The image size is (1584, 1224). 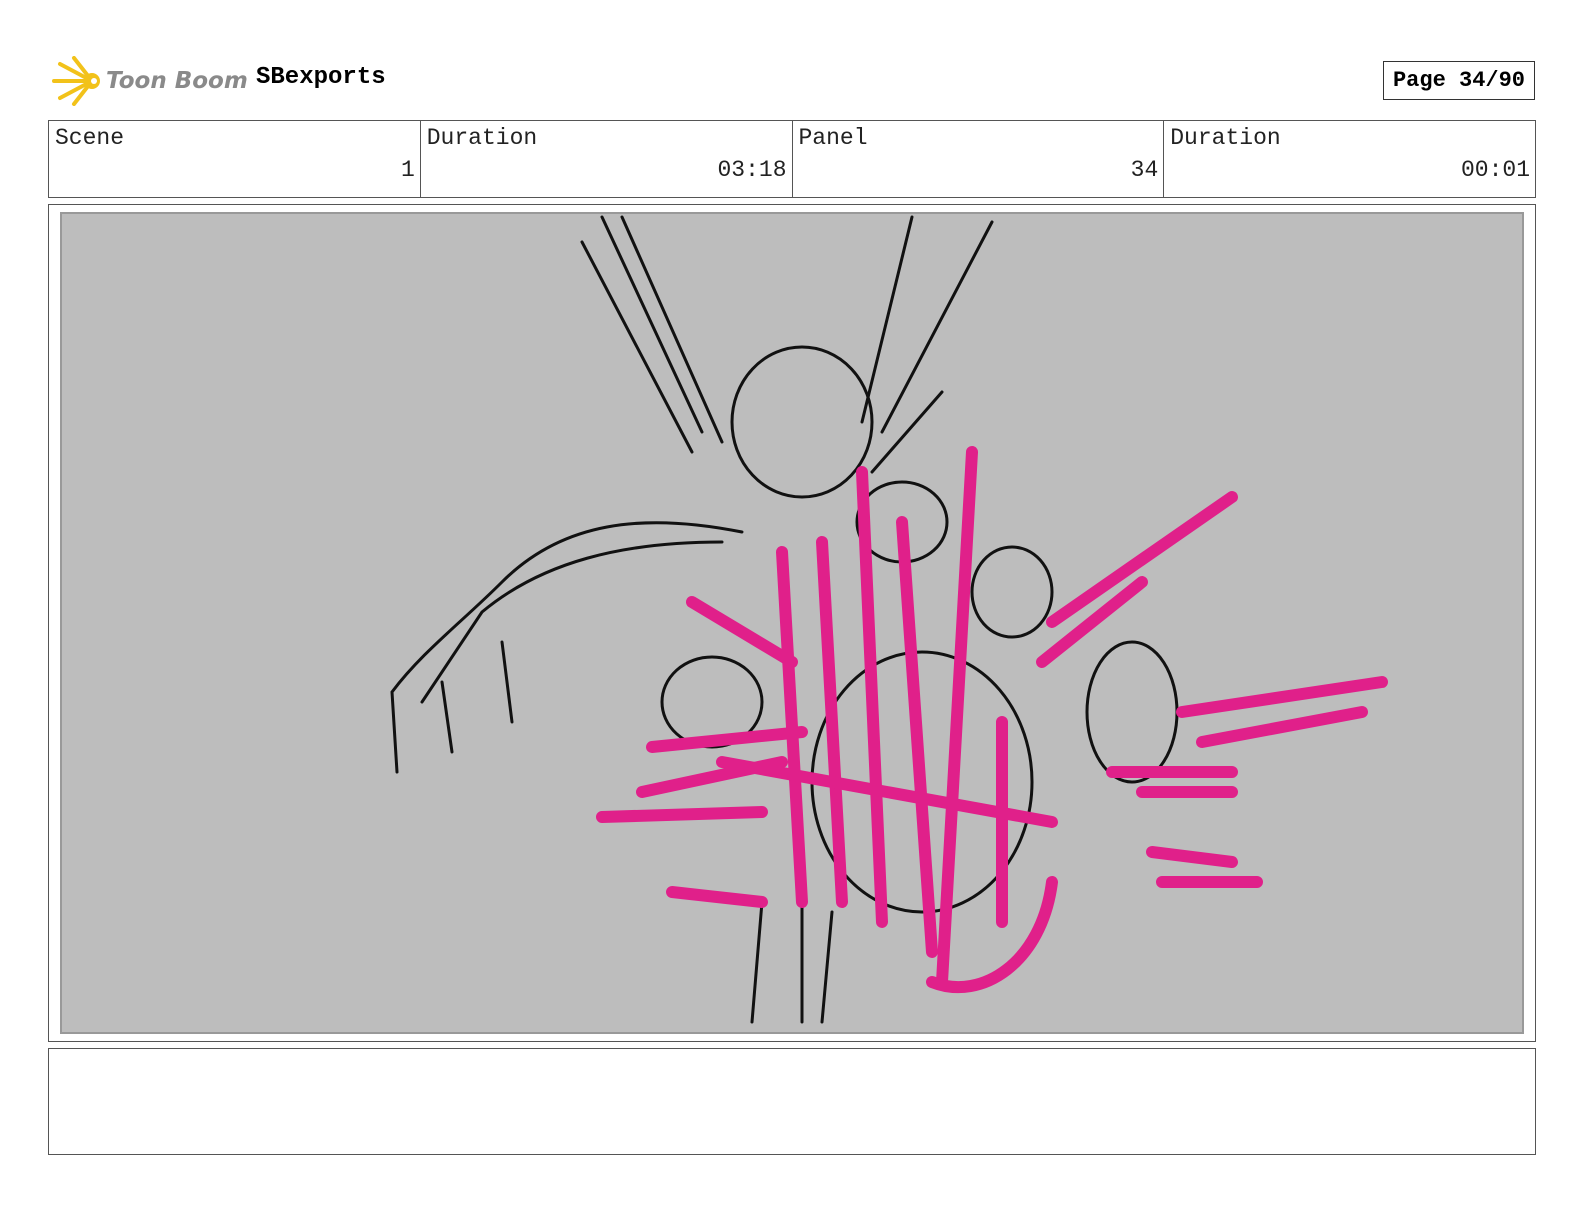 What do you see at coordinates (833, 138) in the screenshot?
I see `panel-label: Panel` at bounding box center [833, 138].